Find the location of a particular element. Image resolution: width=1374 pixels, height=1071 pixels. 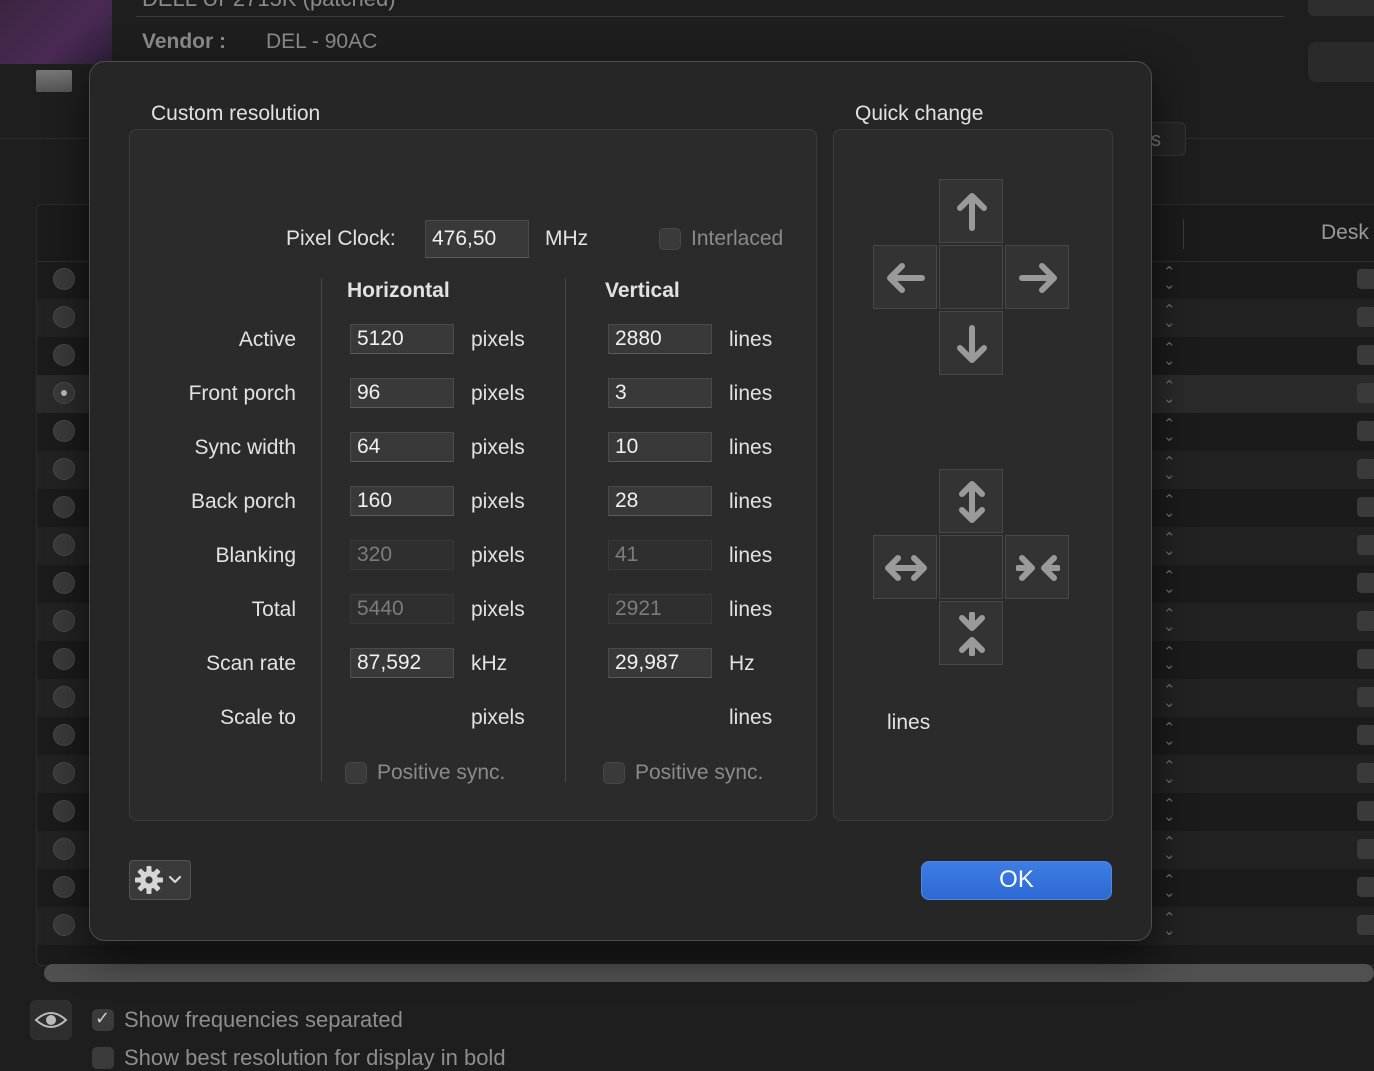

back-porch-vertical-input is located at coordinates (660, 501).